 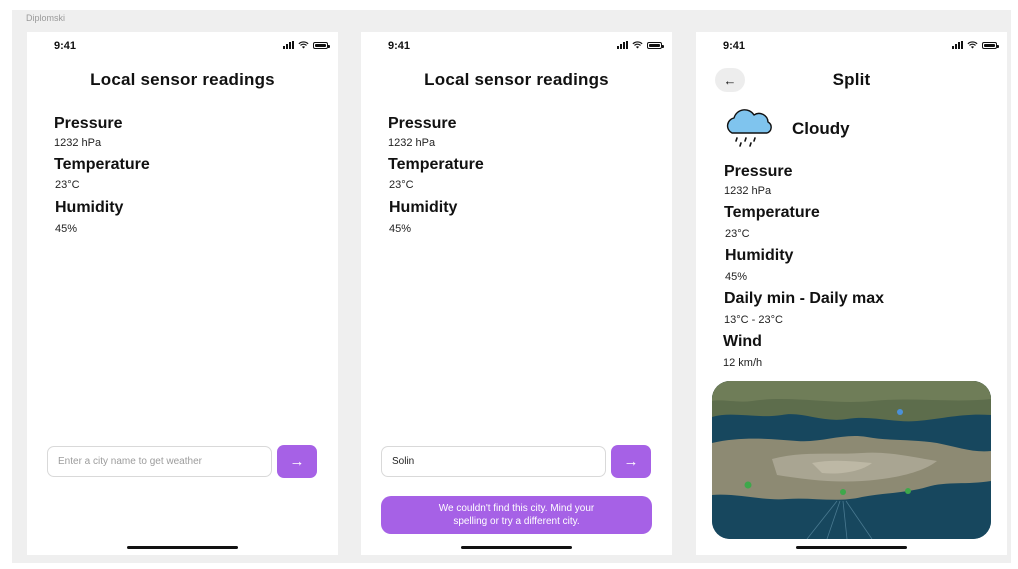 What do you see at coordinates (851, 79) in the screenshot?
I see `city-title: Split` at bounding box center [851, 79].